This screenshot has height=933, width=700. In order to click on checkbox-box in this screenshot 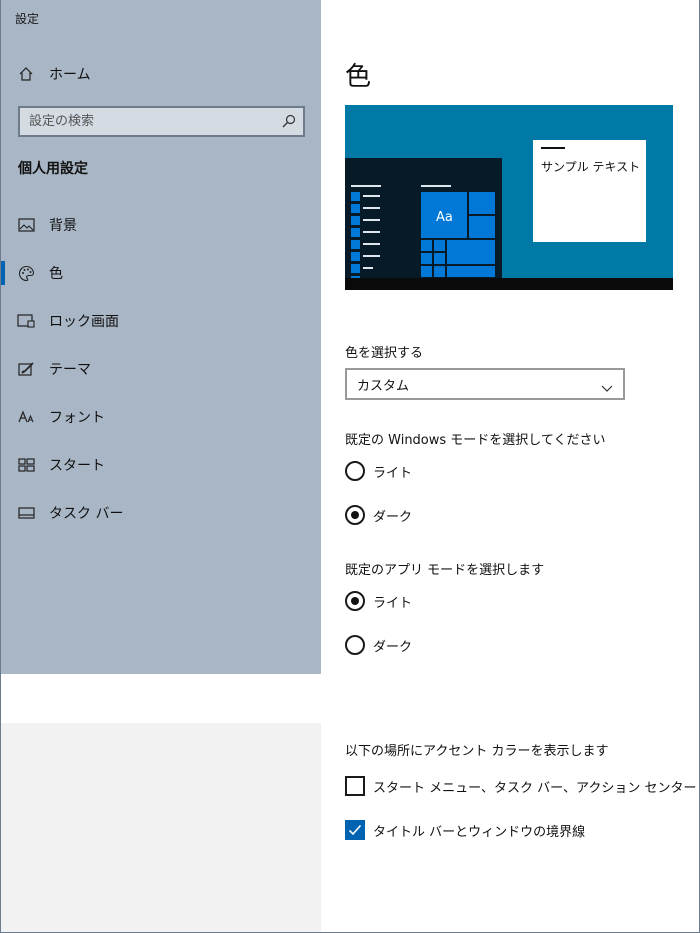, I will do `click(355, 786)`.